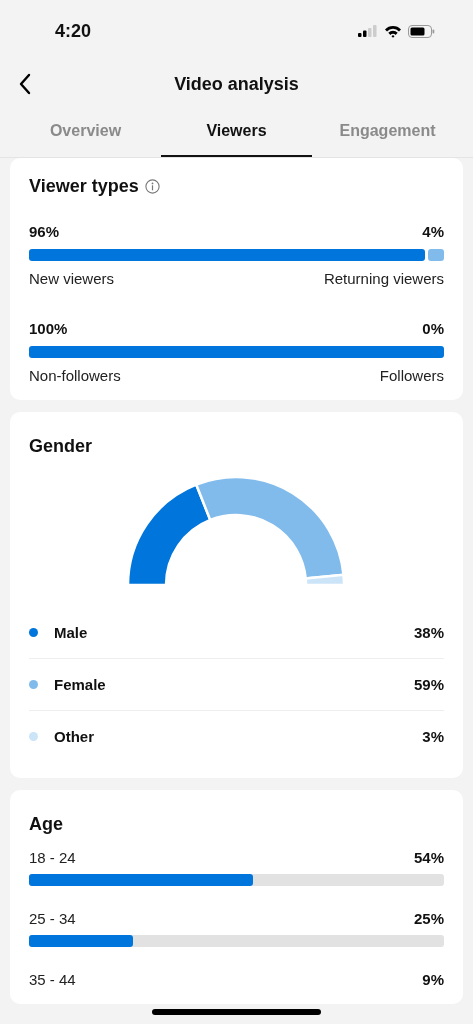 This screenshot has width=473, height=1024. What do you see at coordinates (52, 918) in the screenshot?
I see `age-range: 25 - 34` at bounding box center [52, 918].